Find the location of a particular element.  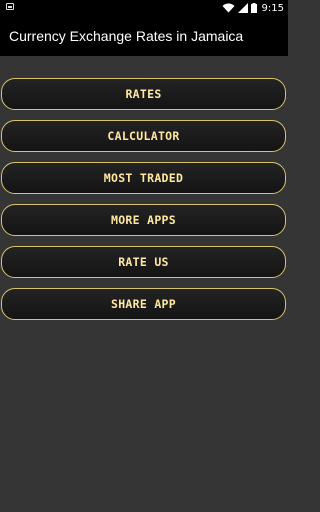

page-title: Currency Exchange Rates in Jamaica is located at coordinates (126, 36).